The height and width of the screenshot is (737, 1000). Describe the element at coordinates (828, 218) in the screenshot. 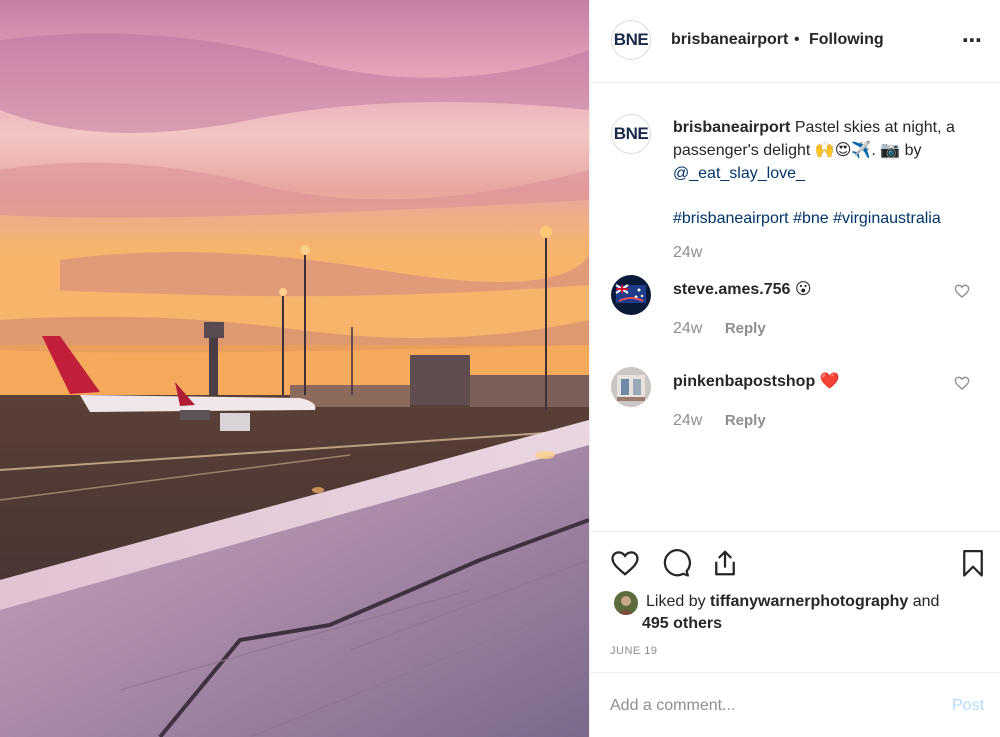

I see `caption-hashtags: #brisbaneairport #bne #virginaustralia` at that location.